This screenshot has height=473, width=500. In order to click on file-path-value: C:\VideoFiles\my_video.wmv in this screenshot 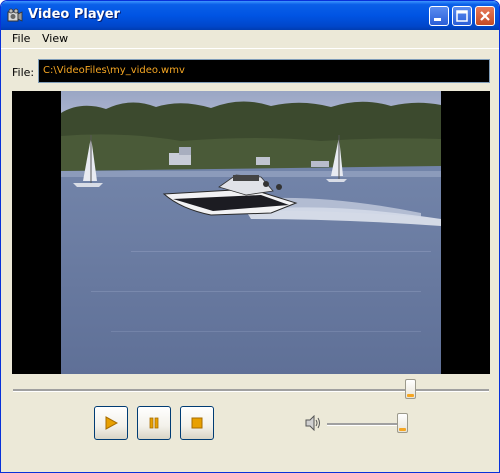, I will do `click(114, 70)`.